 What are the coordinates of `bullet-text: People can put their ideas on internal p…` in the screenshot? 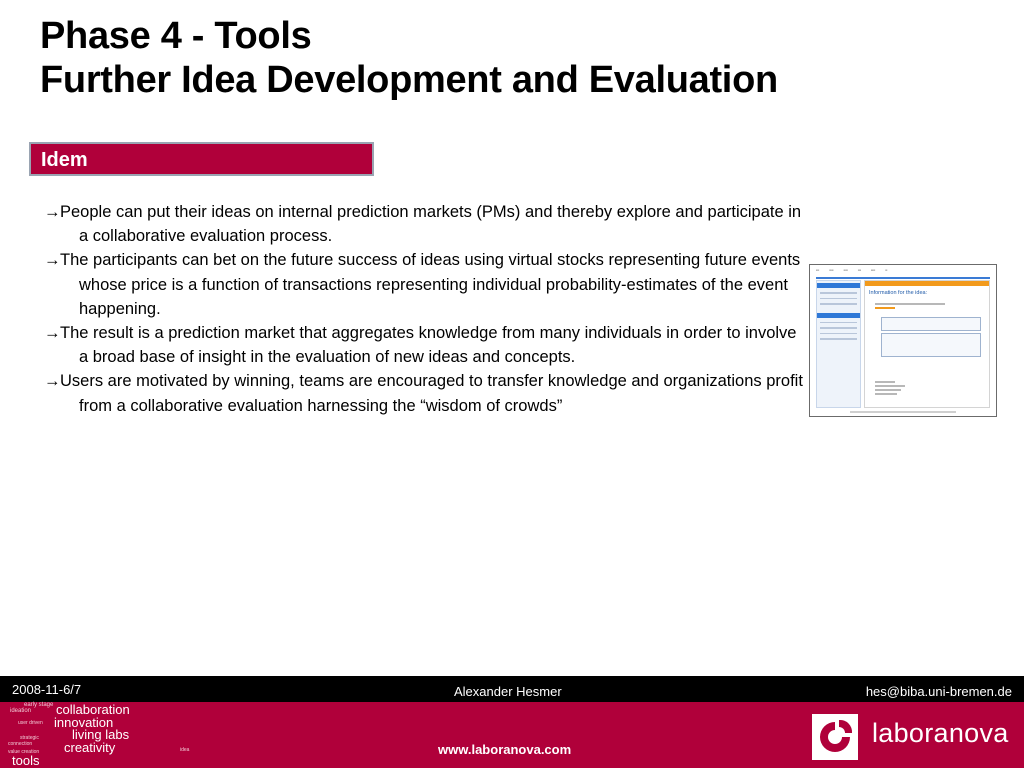 It's located at (431, 224).